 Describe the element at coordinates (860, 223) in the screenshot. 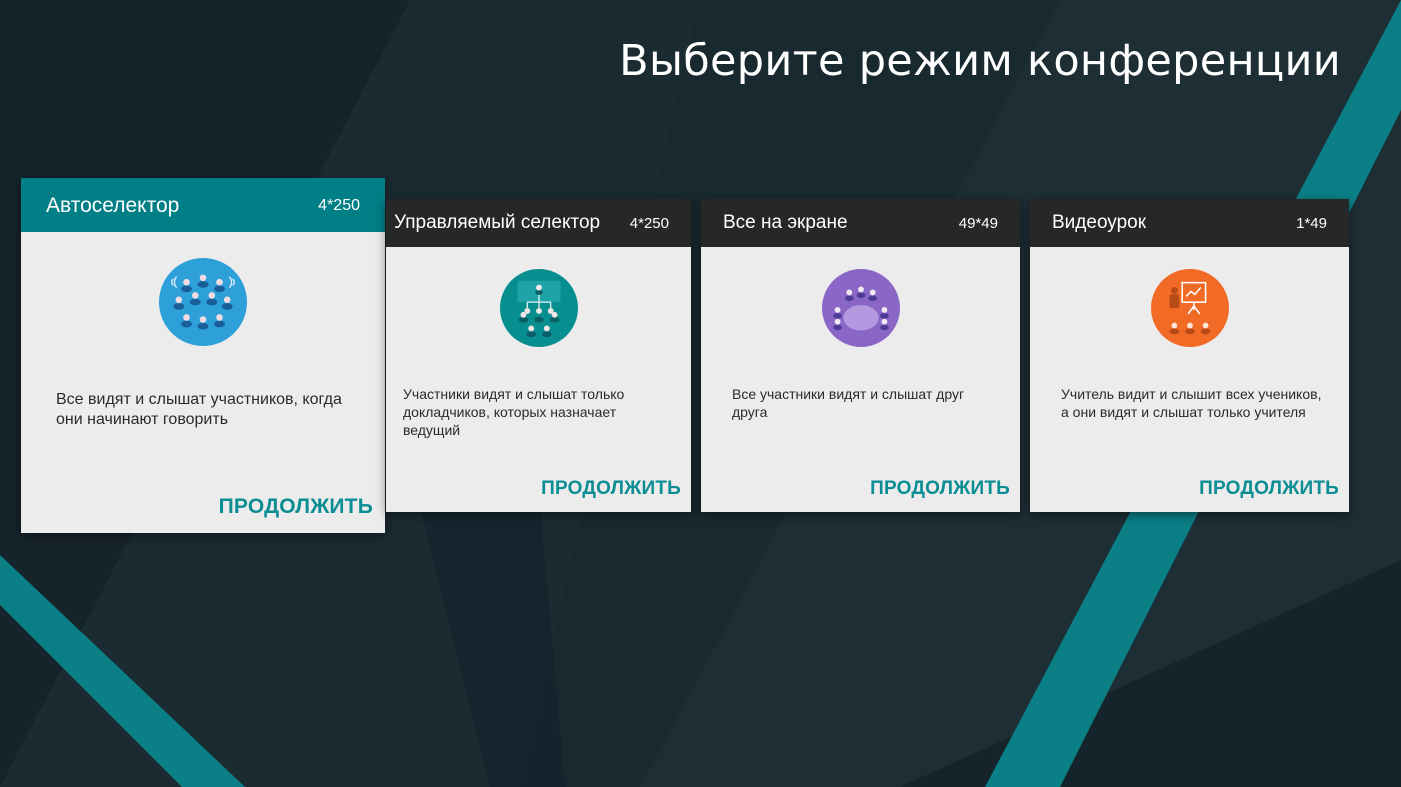

I see `card-header: Все на экране 49*49` at that location.